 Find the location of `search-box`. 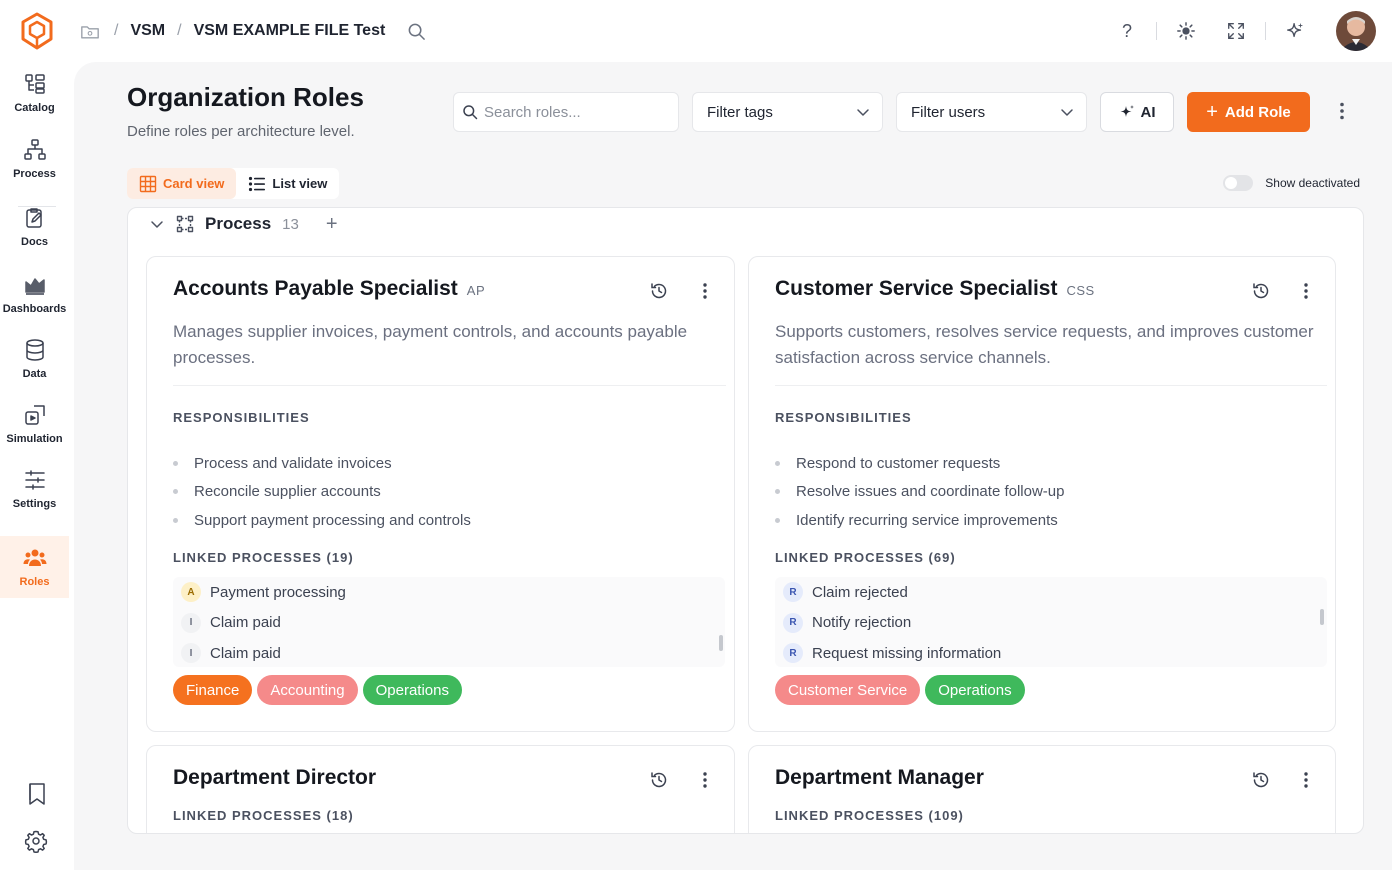

search-box is located at coordinates (566, 112).